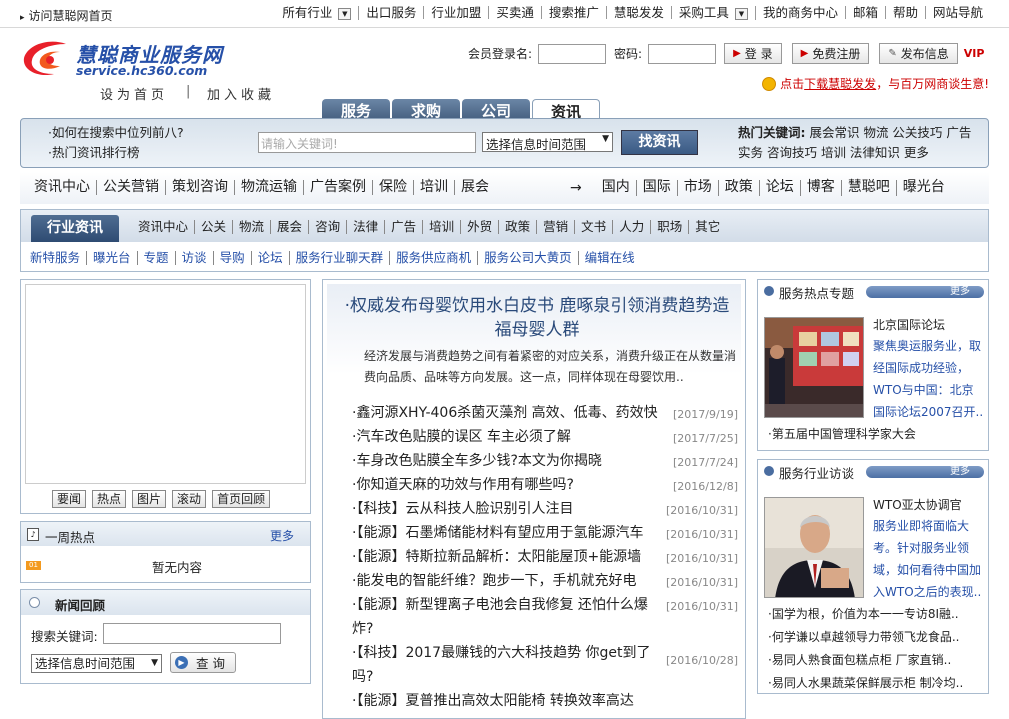 The width and height of the screenshot is (1009, 719). Describe the element at coordinates (877, 637) in the screenshot. I see `interview-item: ·何学谦以卓越领导力带领飞龙食品..` at that location.